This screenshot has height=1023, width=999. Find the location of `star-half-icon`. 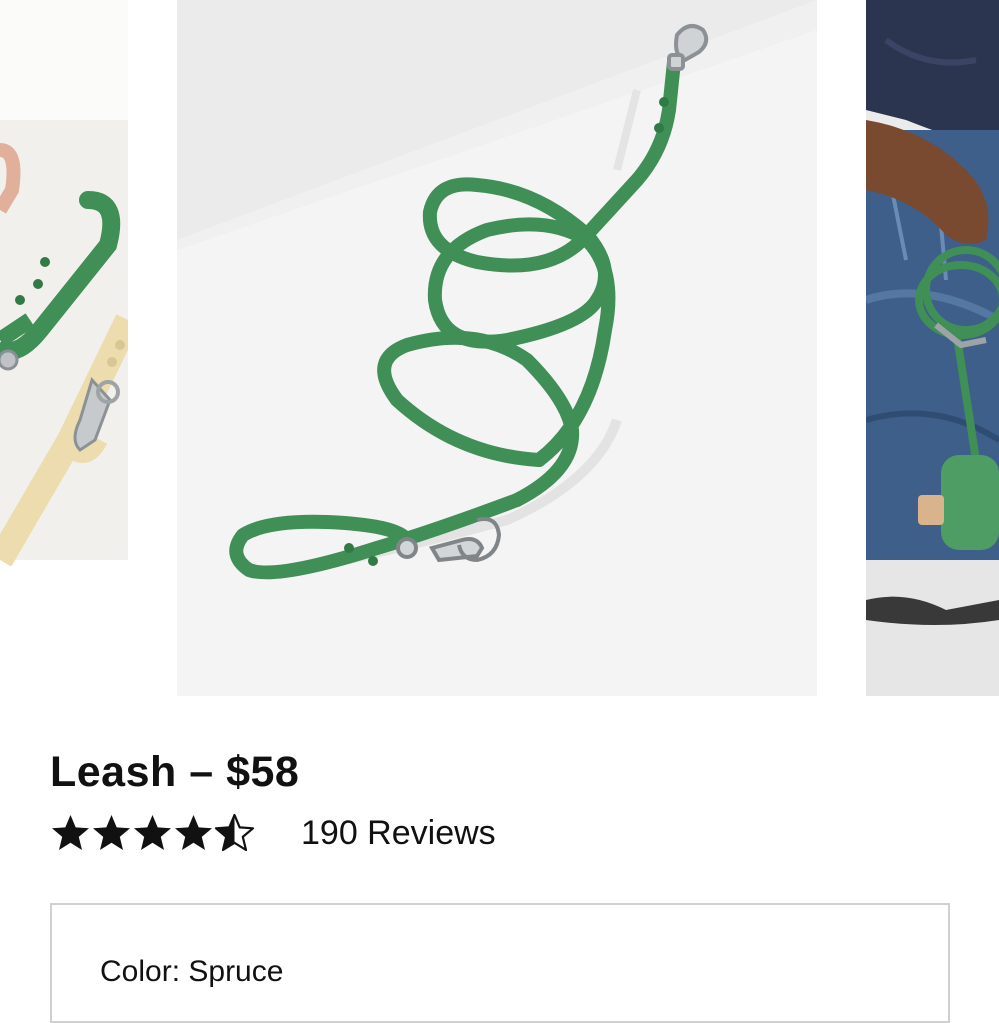

star-half-icon is located at coordinates (234, 832).